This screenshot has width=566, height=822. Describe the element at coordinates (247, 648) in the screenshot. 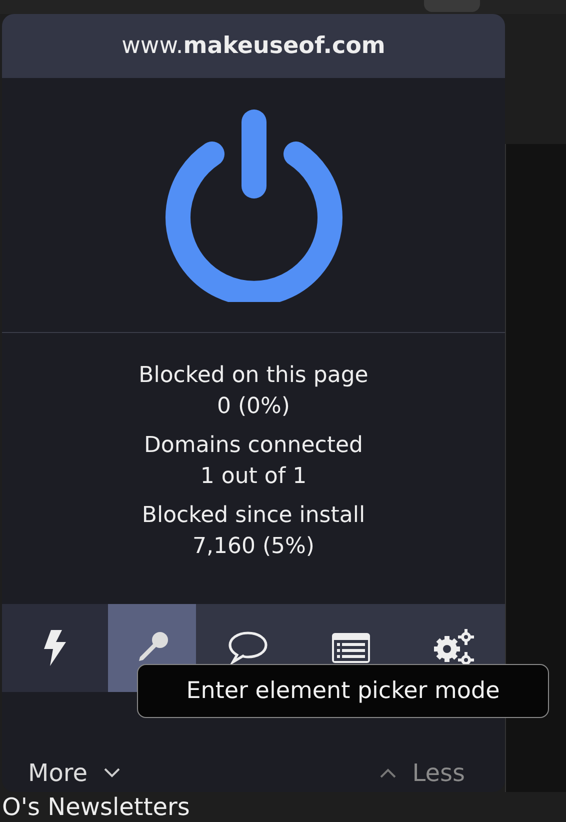

I see `speech-bubble-icon` at that location.